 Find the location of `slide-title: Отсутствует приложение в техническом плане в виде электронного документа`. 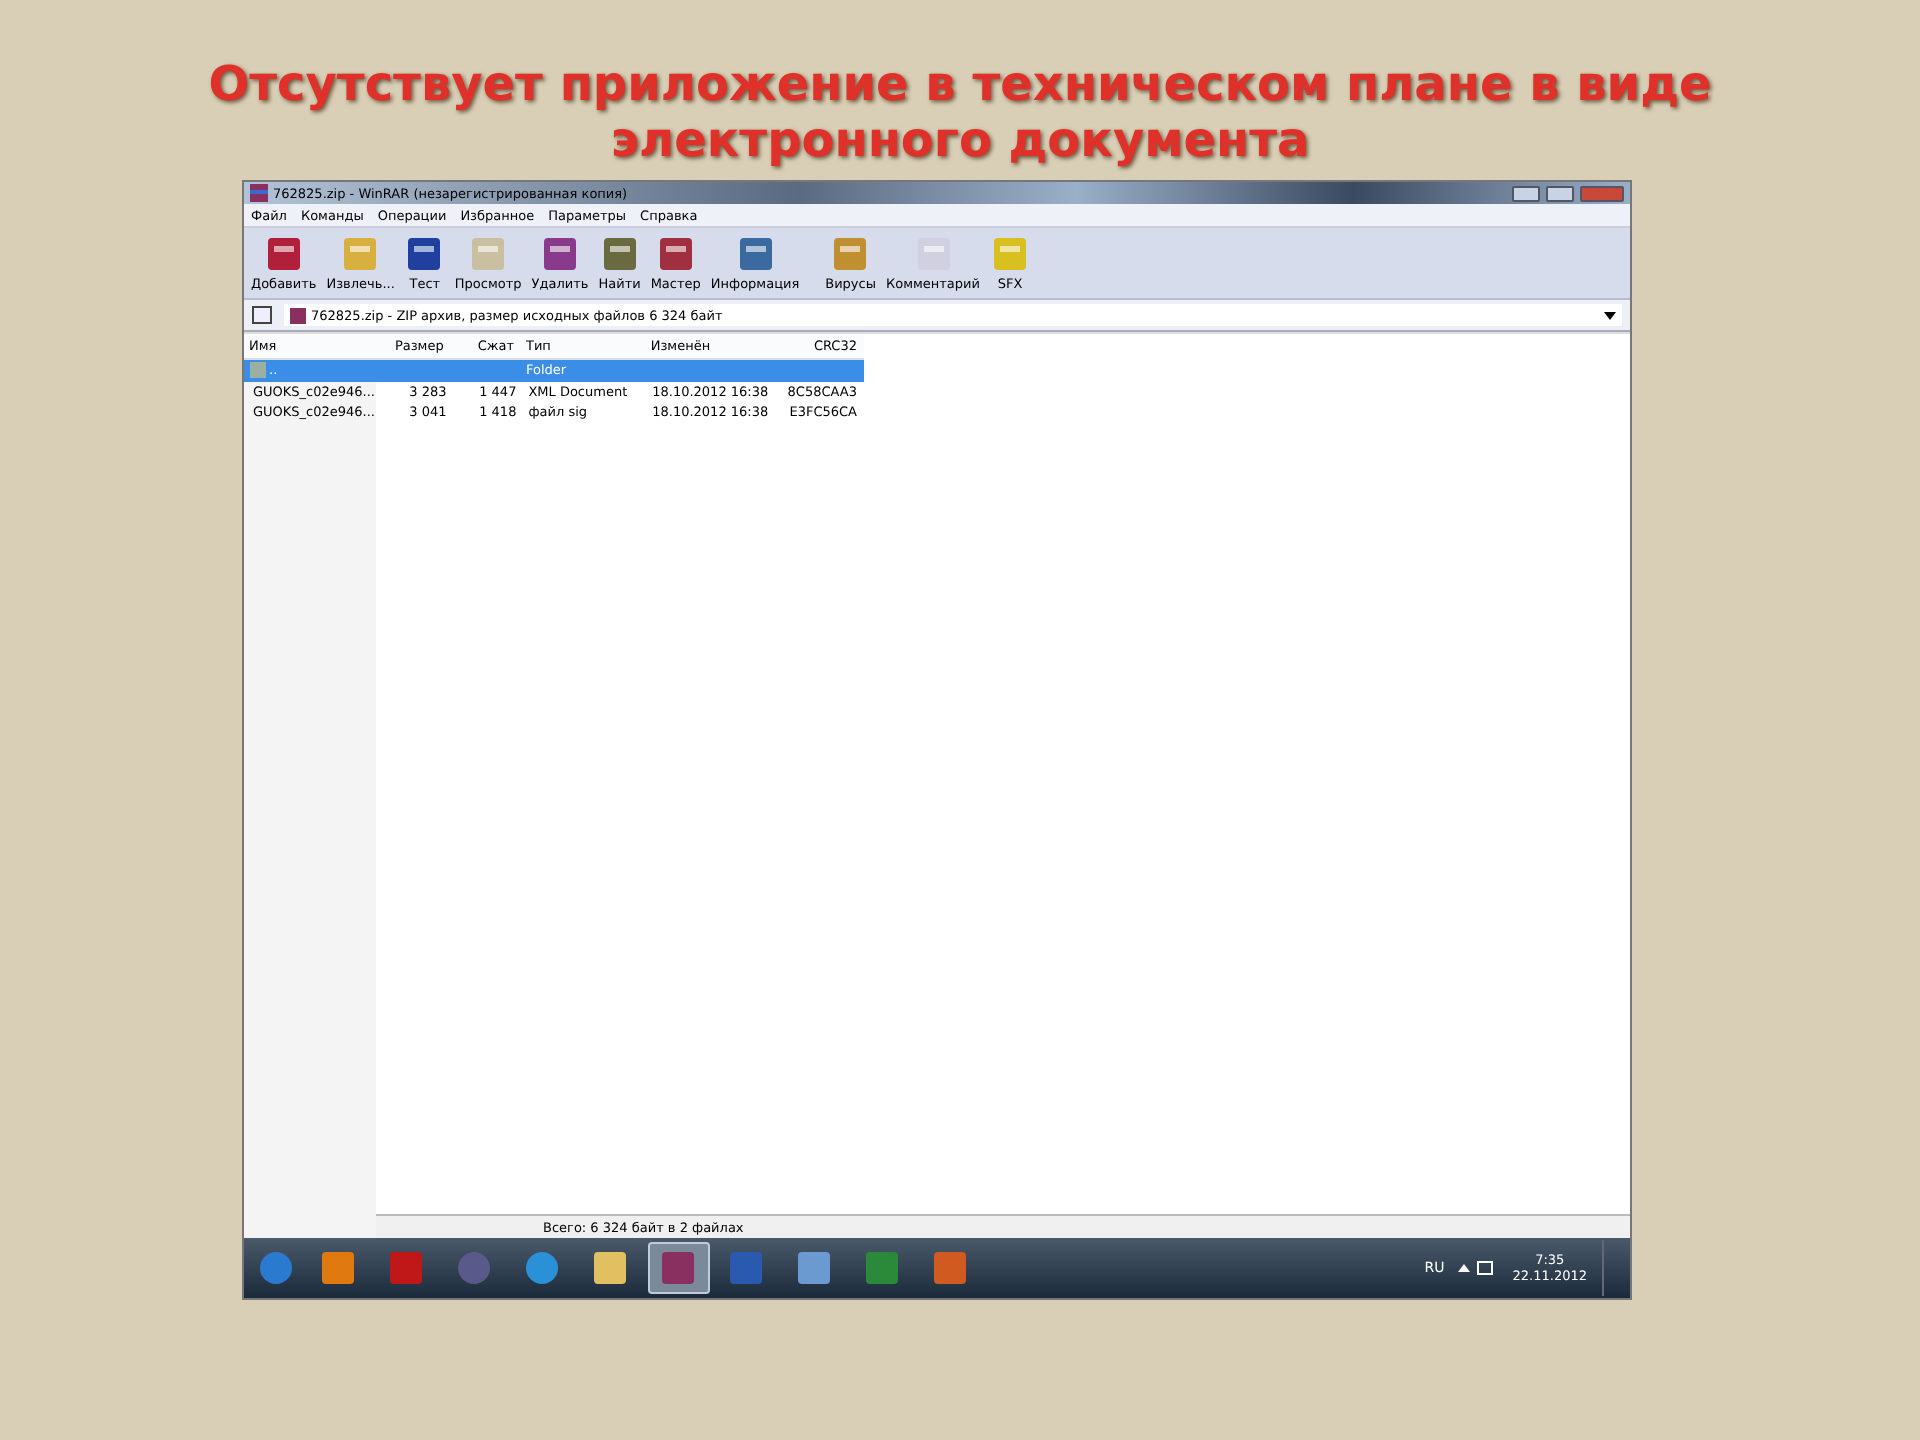

slide-title: Отсутствует приложение в техническом плане в виде электронного документа is located at coordinates (960, 112).